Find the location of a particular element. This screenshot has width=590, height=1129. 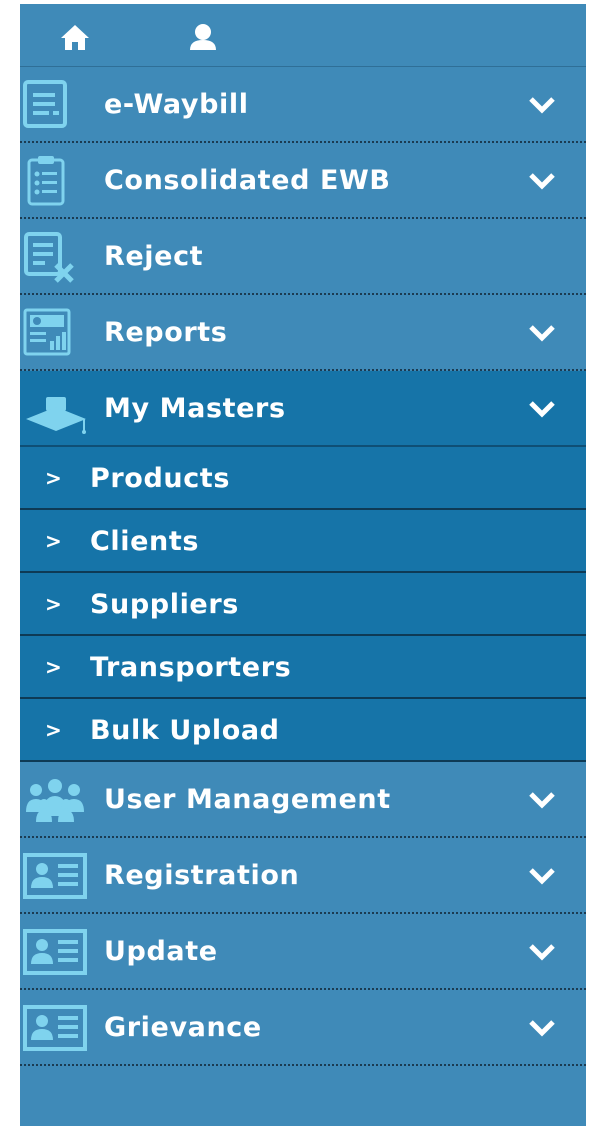

graduation-cap-icon is located at coordinates (55, 409).